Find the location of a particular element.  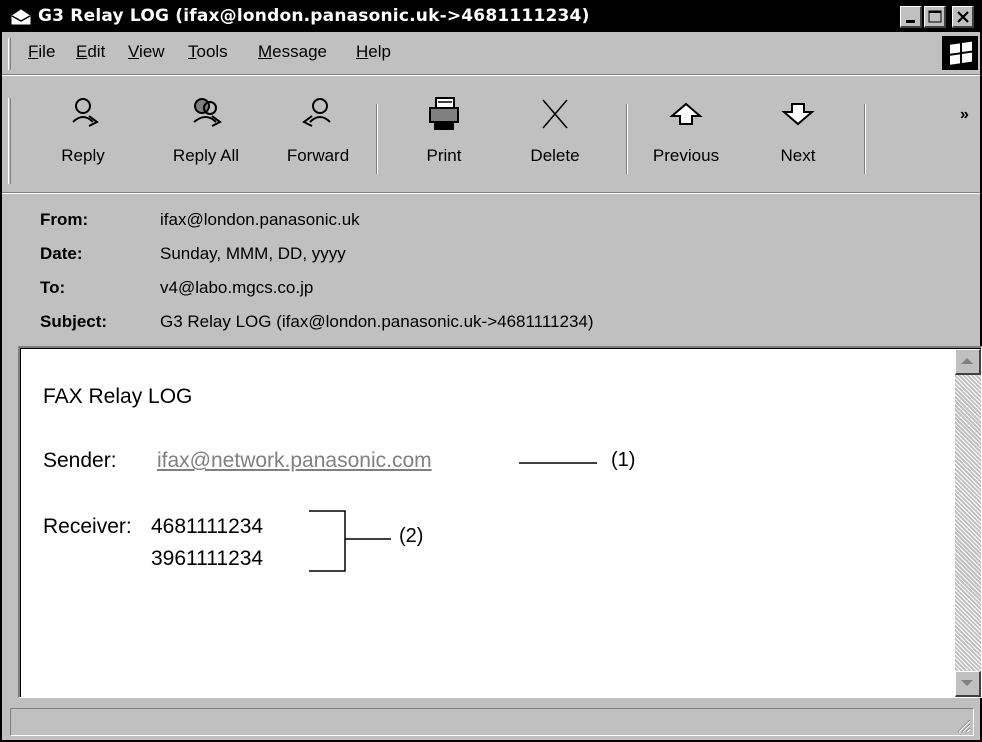

callout-2-label: (2) is located at coordinates (411, 536).